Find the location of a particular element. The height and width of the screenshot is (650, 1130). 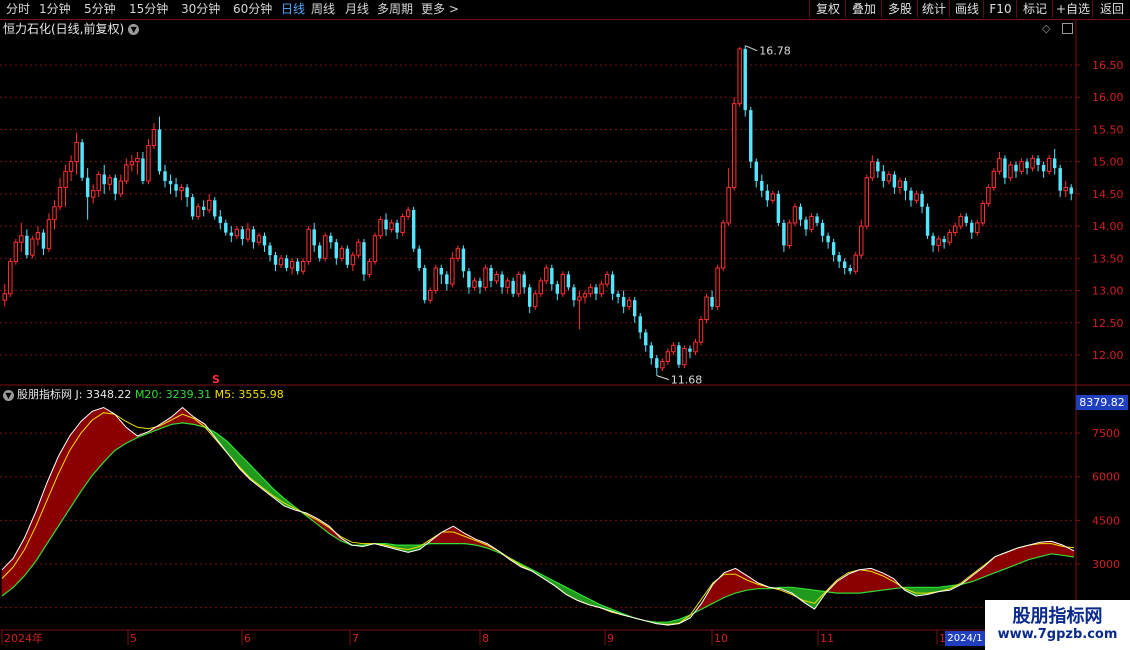

price-tick-label: 15.50 is located at coordinates (1108, 129).